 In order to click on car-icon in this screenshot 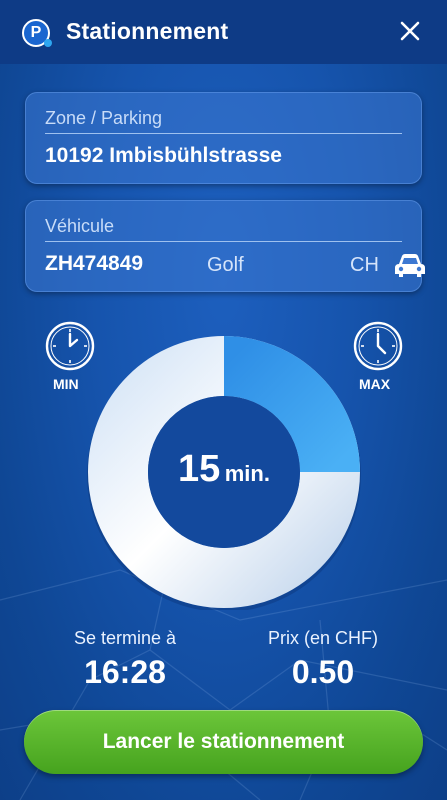, I will do `click(410, 265)`.